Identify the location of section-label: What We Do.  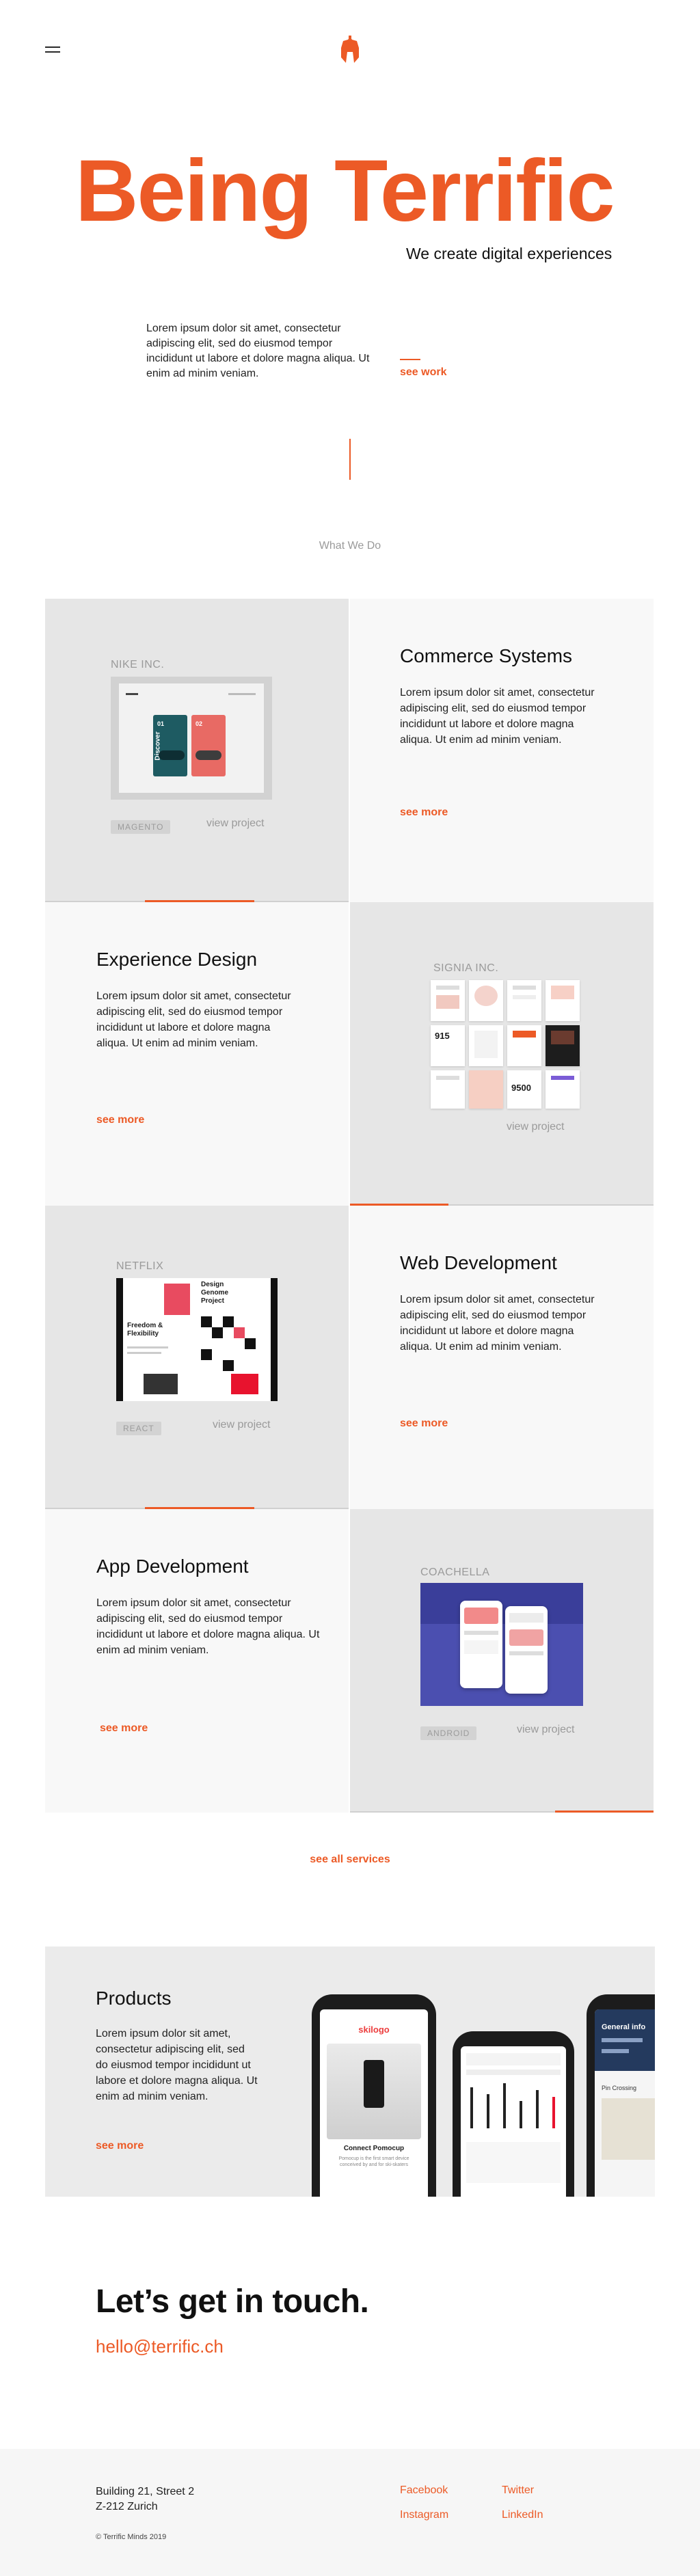
(350, 546).